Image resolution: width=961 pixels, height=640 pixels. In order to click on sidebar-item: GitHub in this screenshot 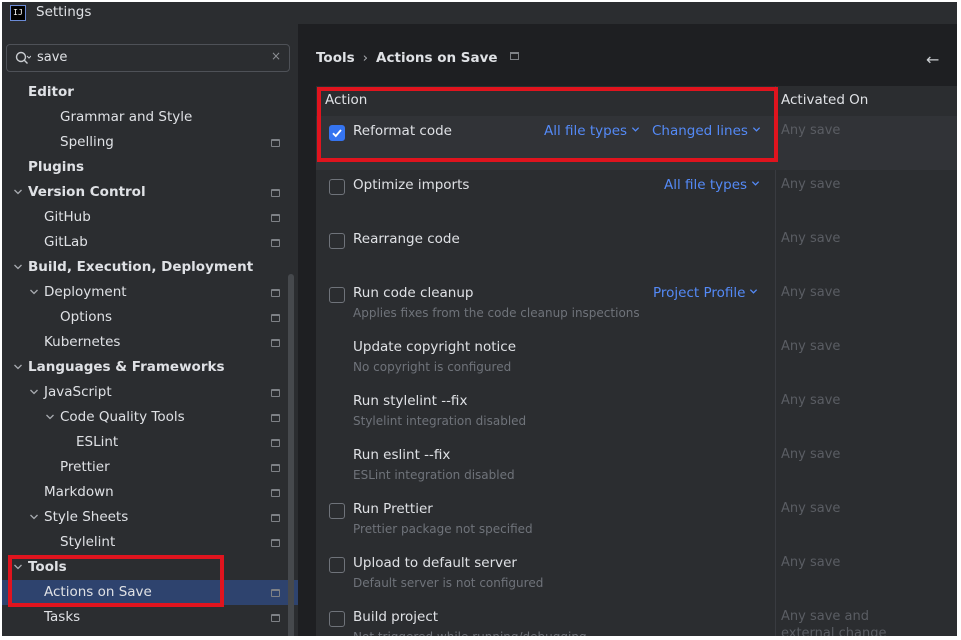, I will do `click(150, 217)`.